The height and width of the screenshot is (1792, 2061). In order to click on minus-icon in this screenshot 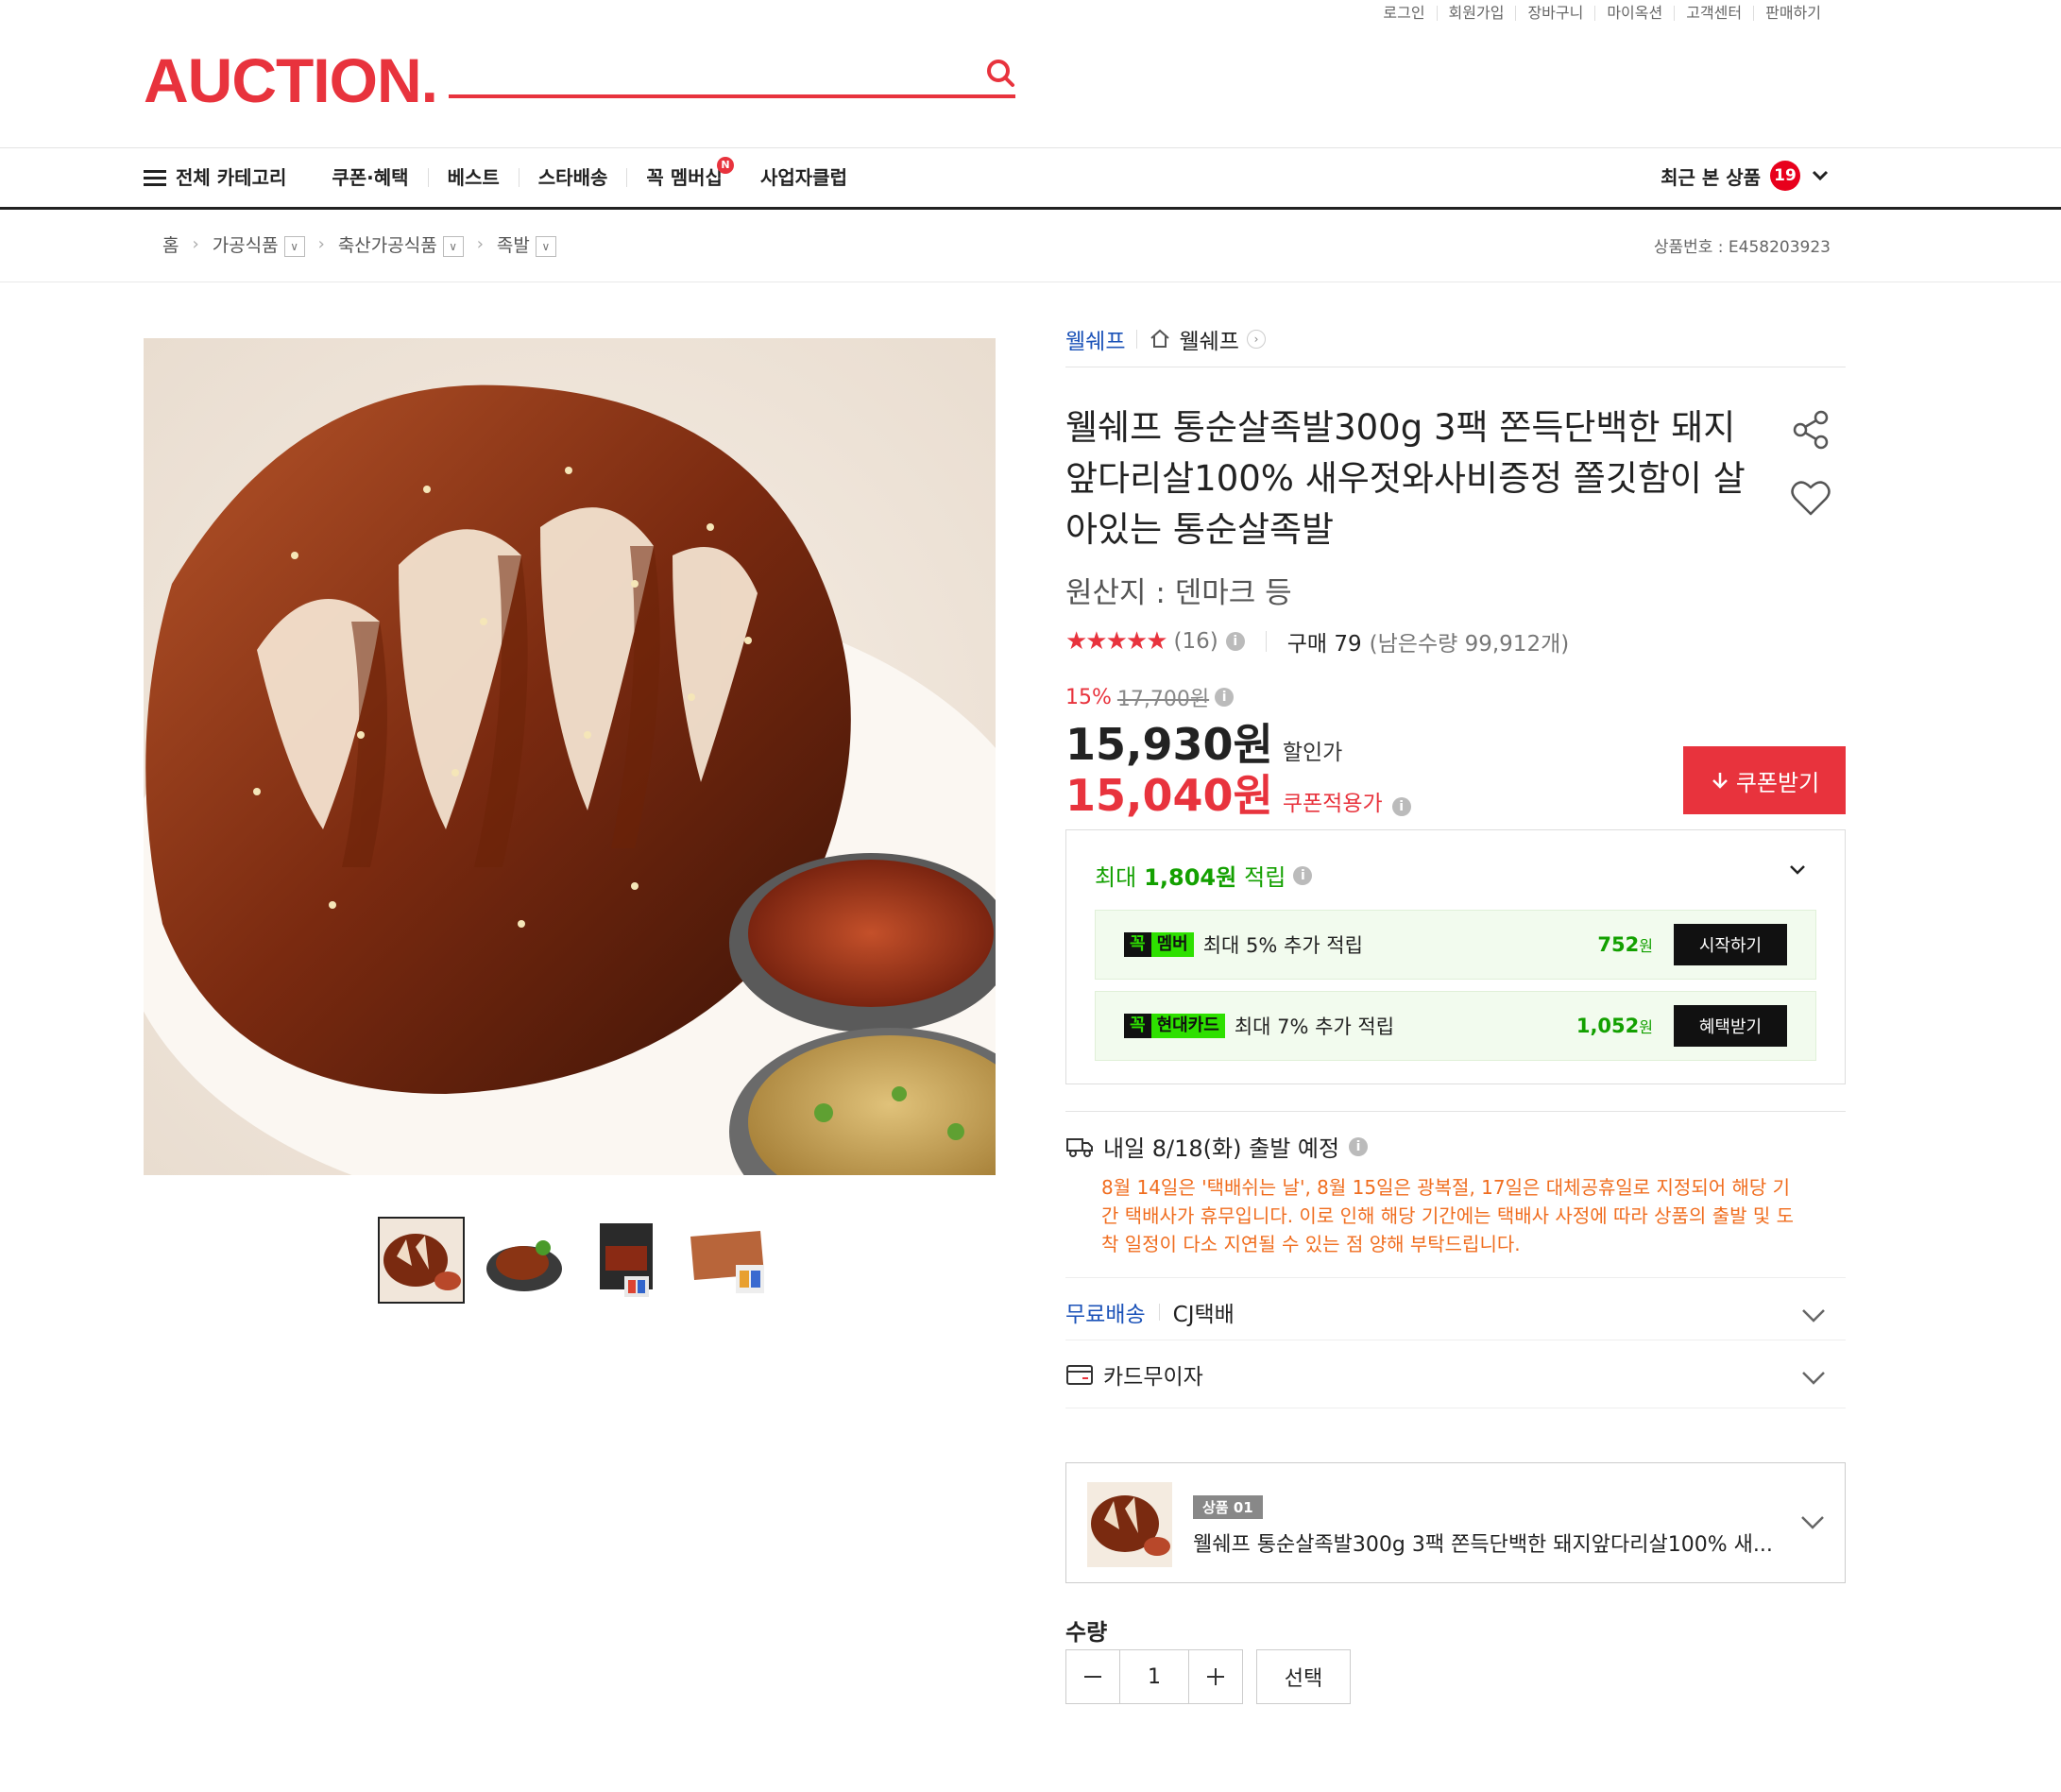, I will do `click(1092, 1677)`.